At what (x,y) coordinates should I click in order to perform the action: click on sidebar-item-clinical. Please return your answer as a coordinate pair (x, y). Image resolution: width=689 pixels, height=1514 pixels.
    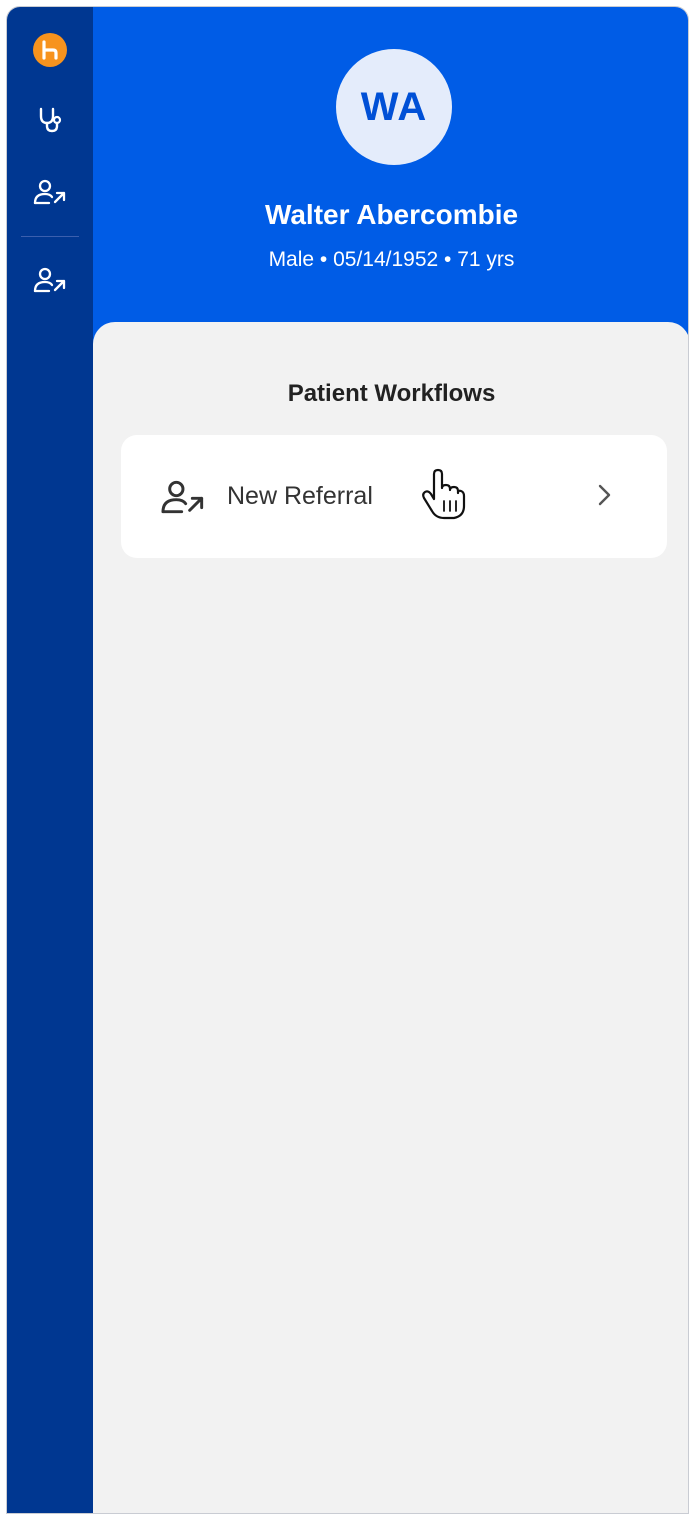
    Looking at the image, I should click on (50, 122).